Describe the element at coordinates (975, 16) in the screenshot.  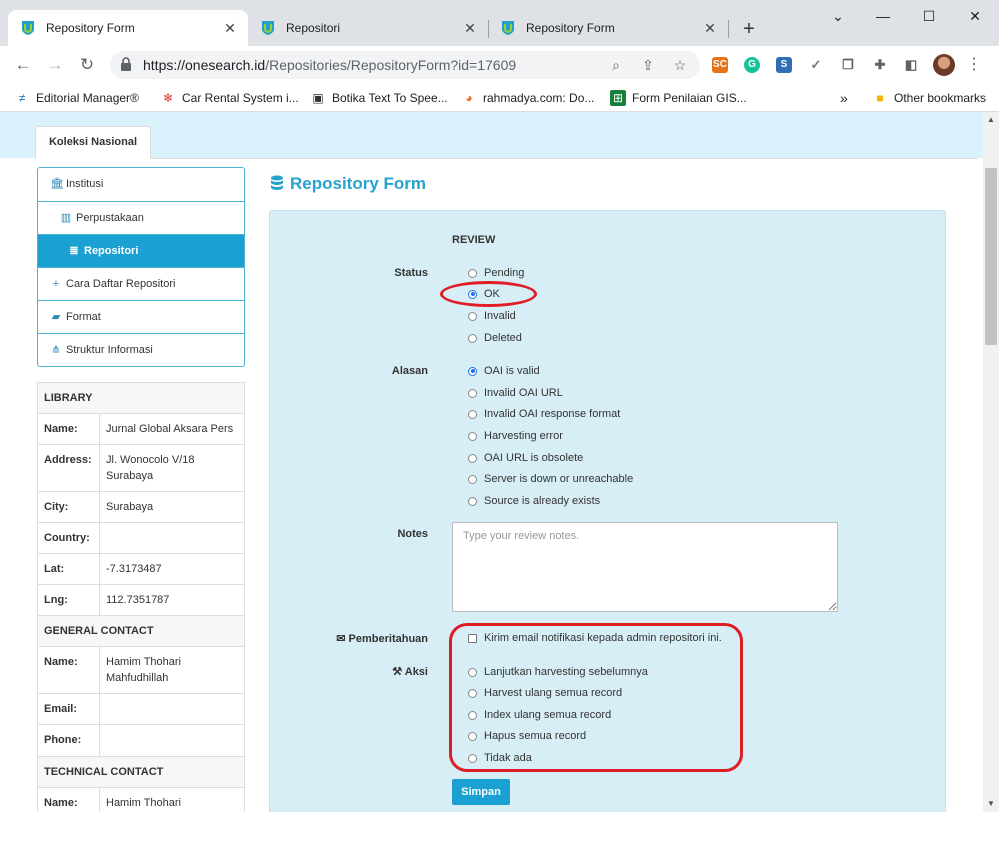
I see `close-window-icon: ✕` at that location.